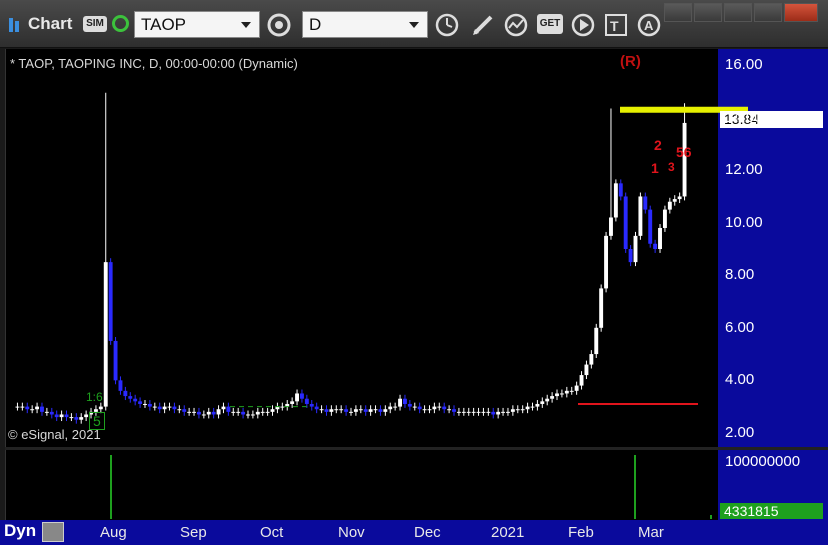 This screenshot has height=545, width=828. Describe the element at coordinates (763, 461) in the screenshot. I see `volume-tick: 100000000` at that location.